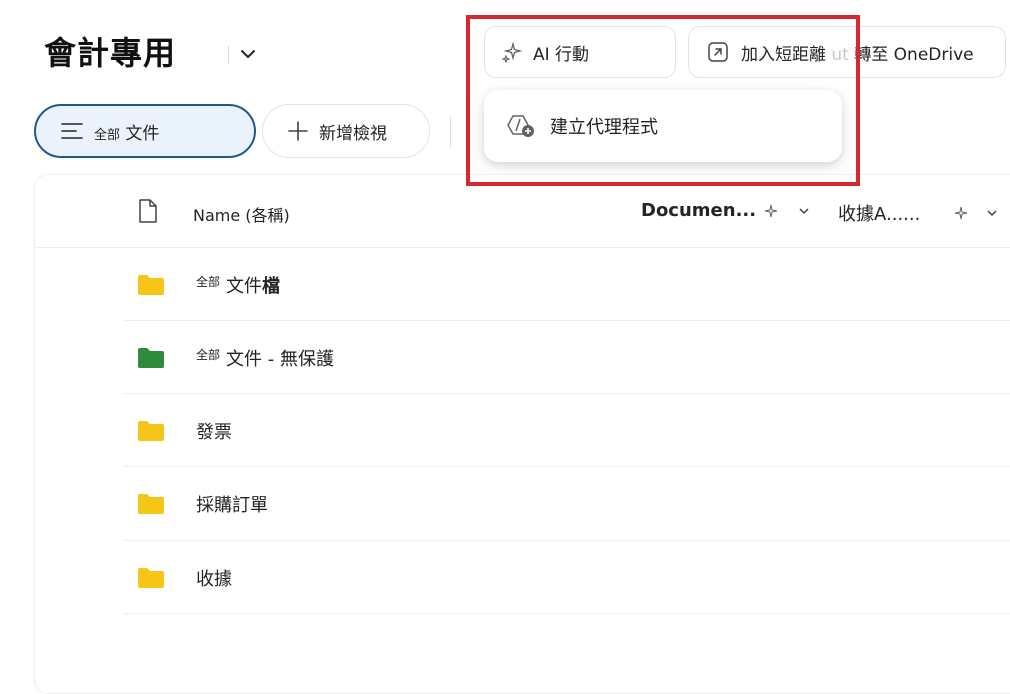 The image size is (1010, 694). I want to click on toolbar-divider, so click(450, 132).